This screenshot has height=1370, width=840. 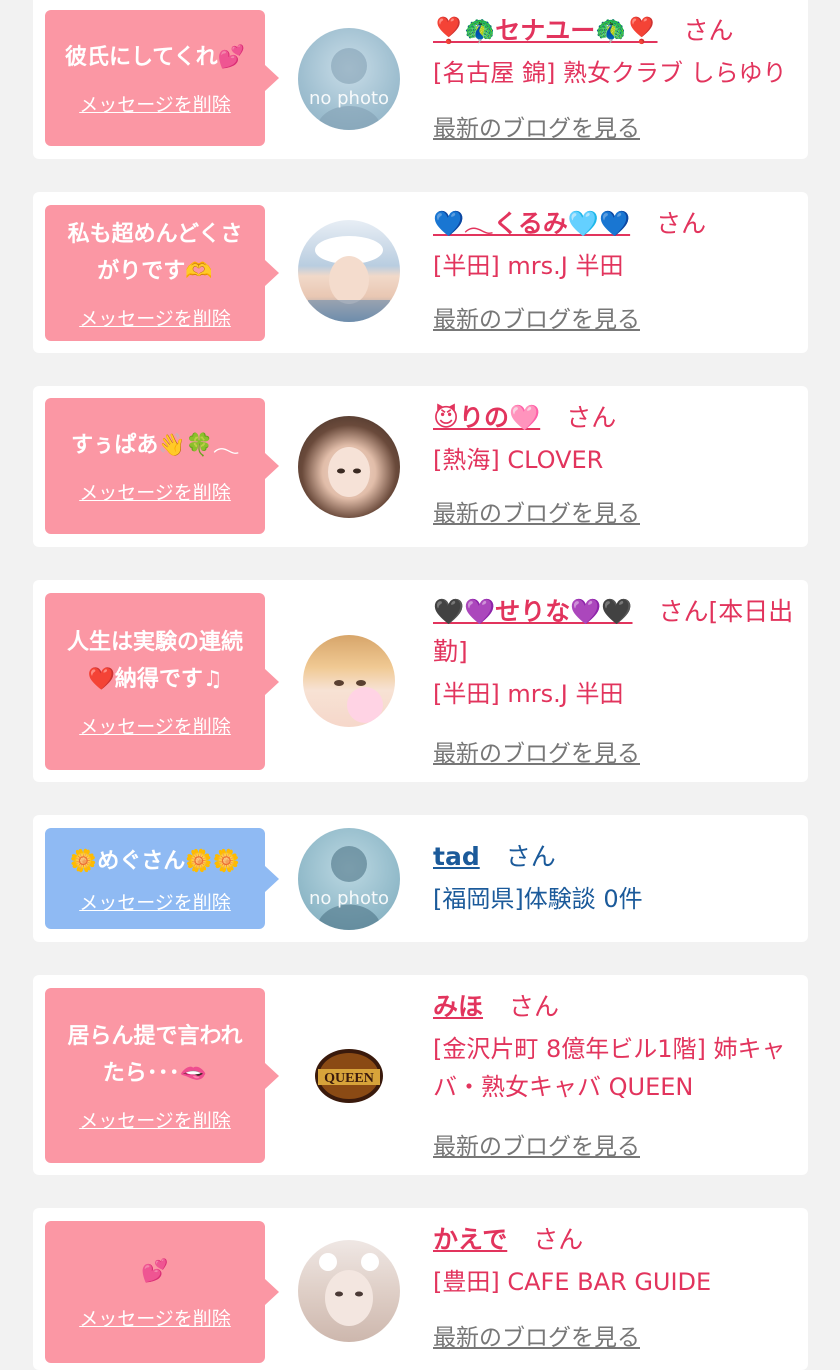 I want to click on crown-logo-icon: QUEEN, so click(x=349, y=1076).